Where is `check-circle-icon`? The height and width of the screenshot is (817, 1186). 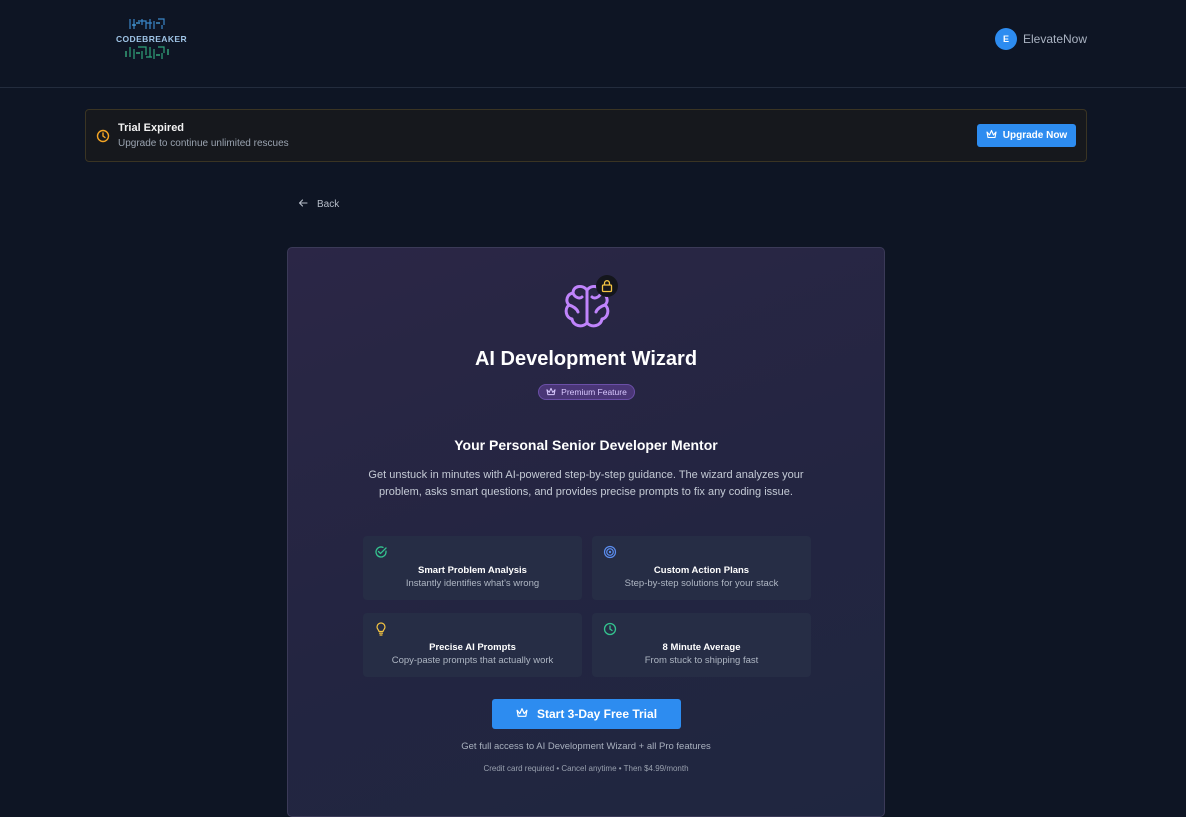
check-circle-icon is located at coordinates (381, 552).